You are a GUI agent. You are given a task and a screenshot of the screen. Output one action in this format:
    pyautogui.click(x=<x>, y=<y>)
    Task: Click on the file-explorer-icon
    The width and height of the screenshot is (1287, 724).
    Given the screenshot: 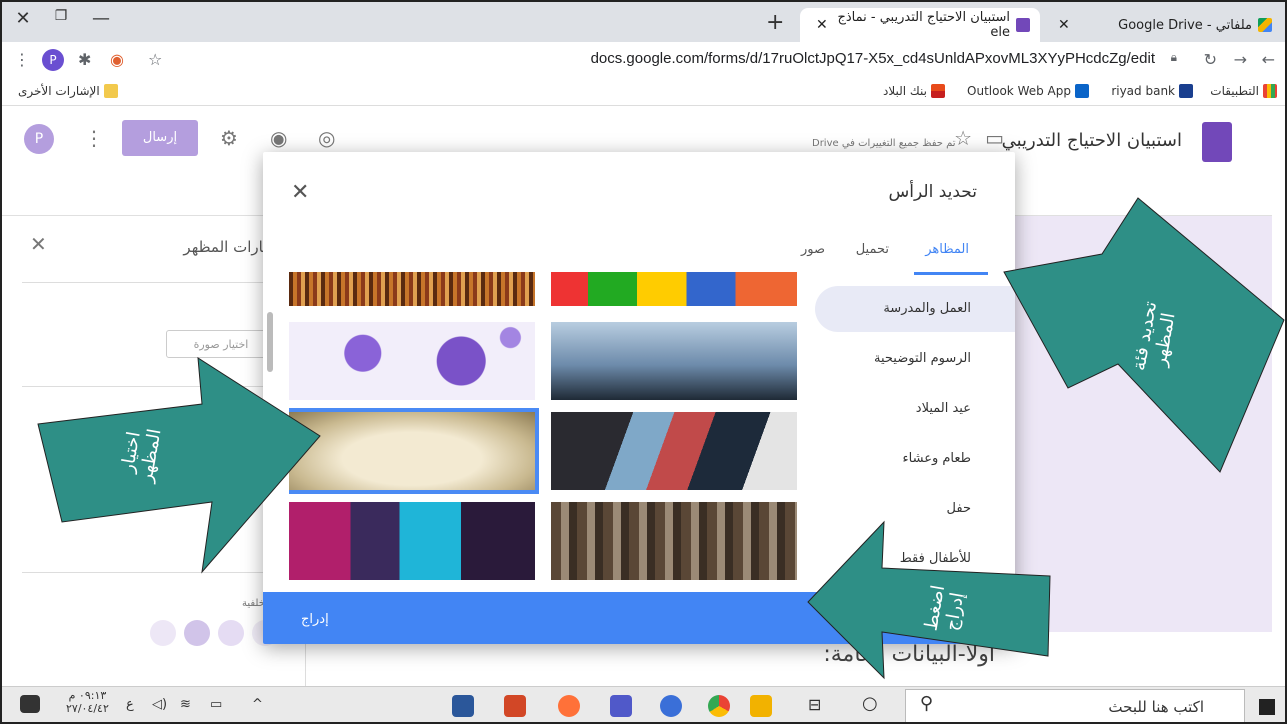 What is the action you would take?
    pyautogui.click(x=761, y=706)
    